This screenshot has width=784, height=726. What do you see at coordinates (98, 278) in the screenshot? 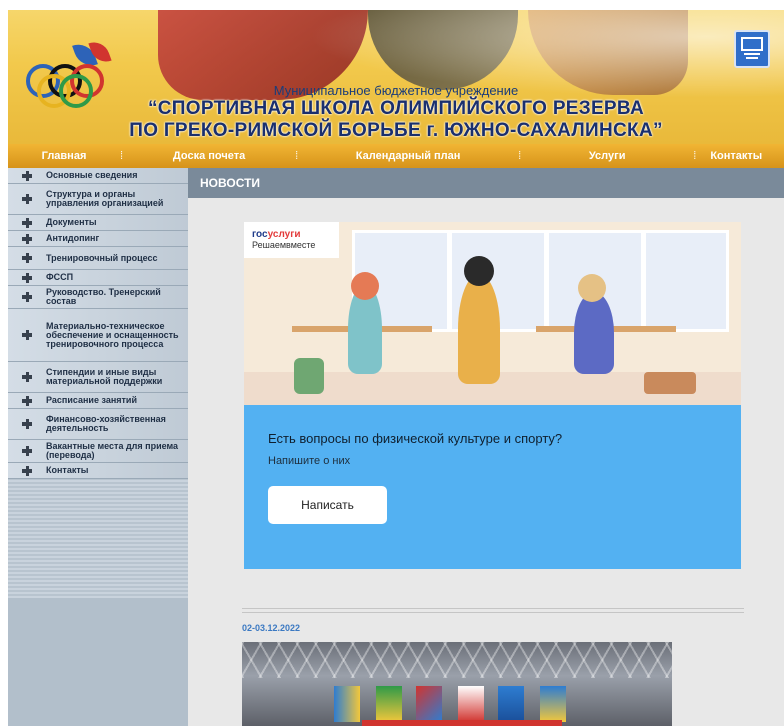
I see `sidebar-item-fssp: ФССП` at bounding box center [98, 278].